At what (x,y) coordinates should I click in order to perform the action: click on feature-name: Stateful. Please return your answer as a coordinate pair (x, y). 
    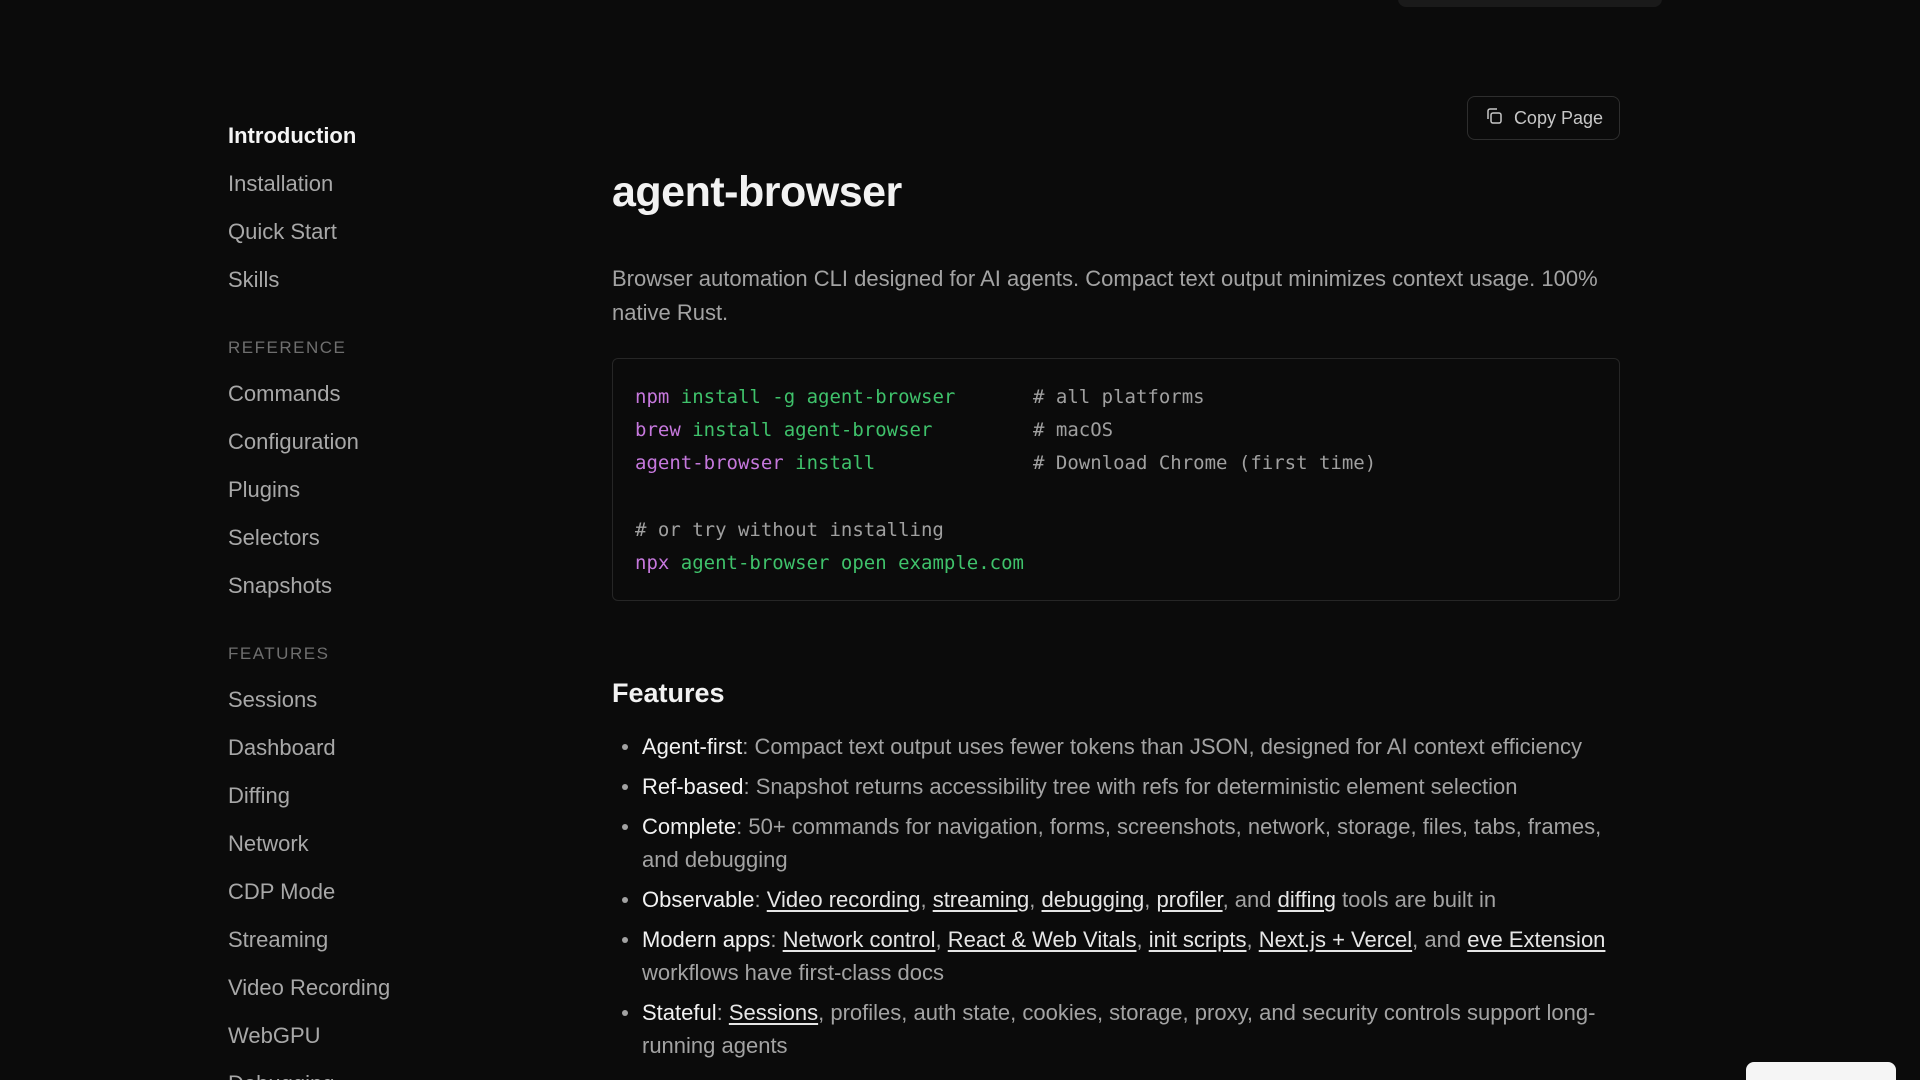
    Looking at the image, I should click on (679, 1012).